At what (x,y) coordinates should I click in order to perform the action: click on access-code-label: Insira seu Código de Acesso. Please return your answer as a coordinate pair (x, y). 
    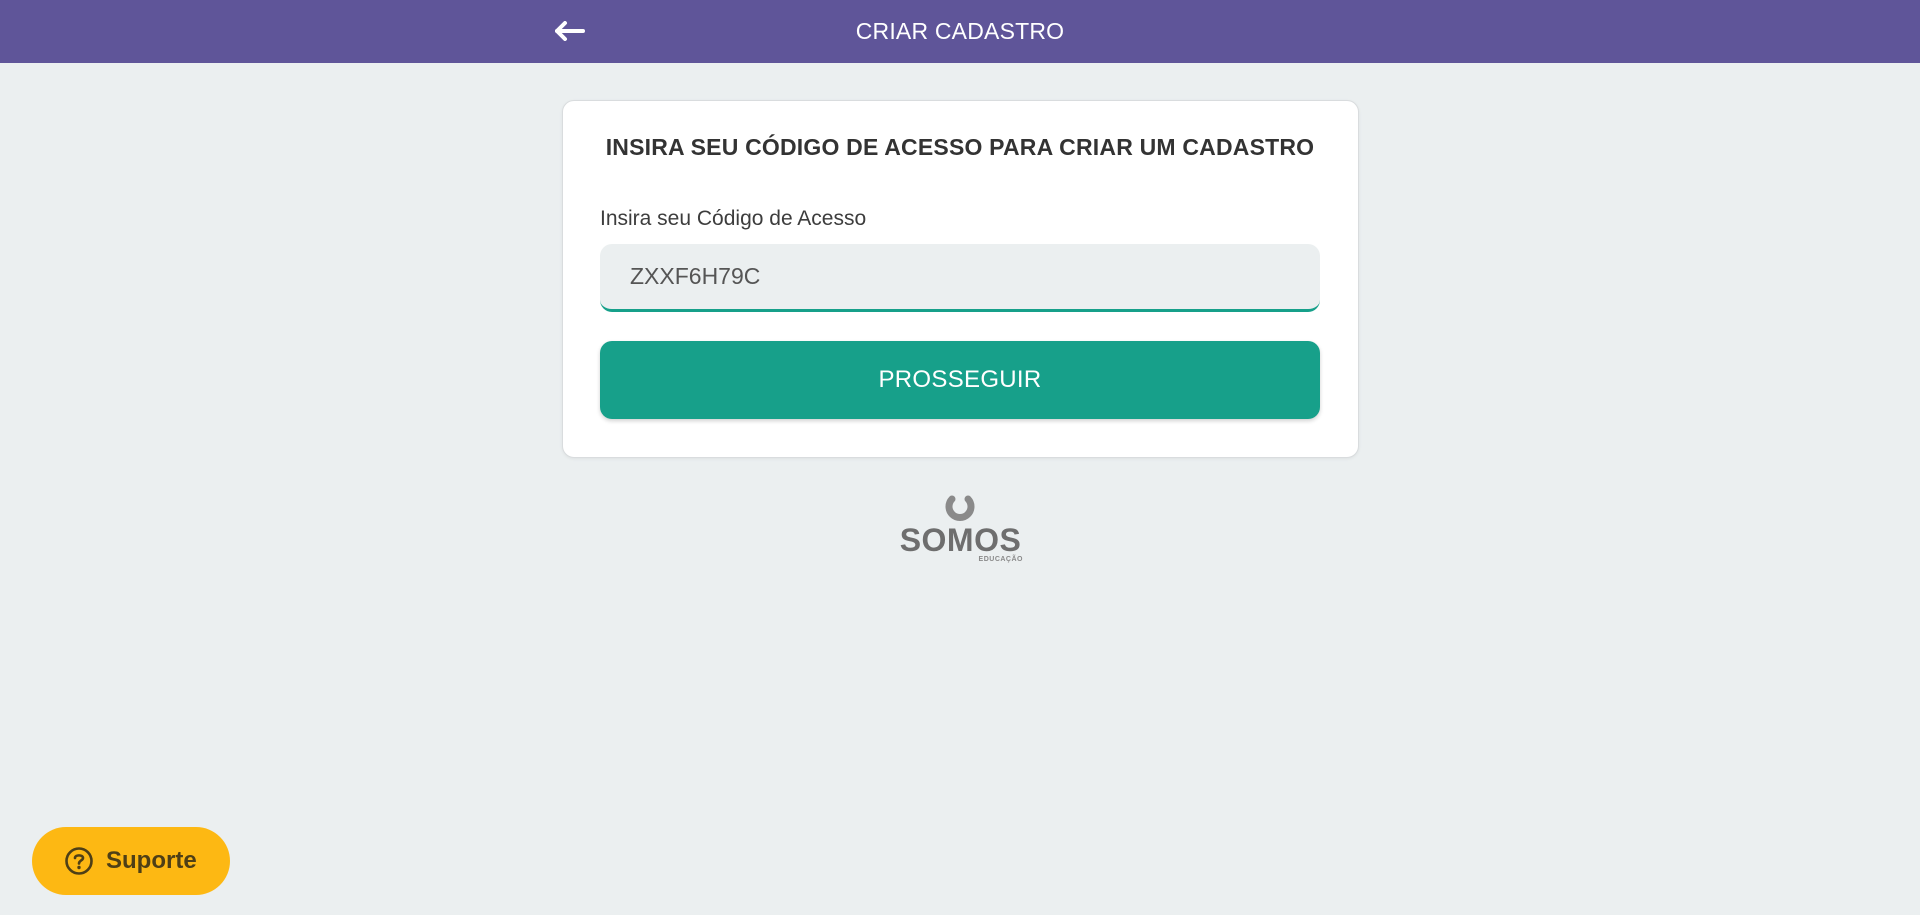
    Looking at the image, I should click on (733, 218).